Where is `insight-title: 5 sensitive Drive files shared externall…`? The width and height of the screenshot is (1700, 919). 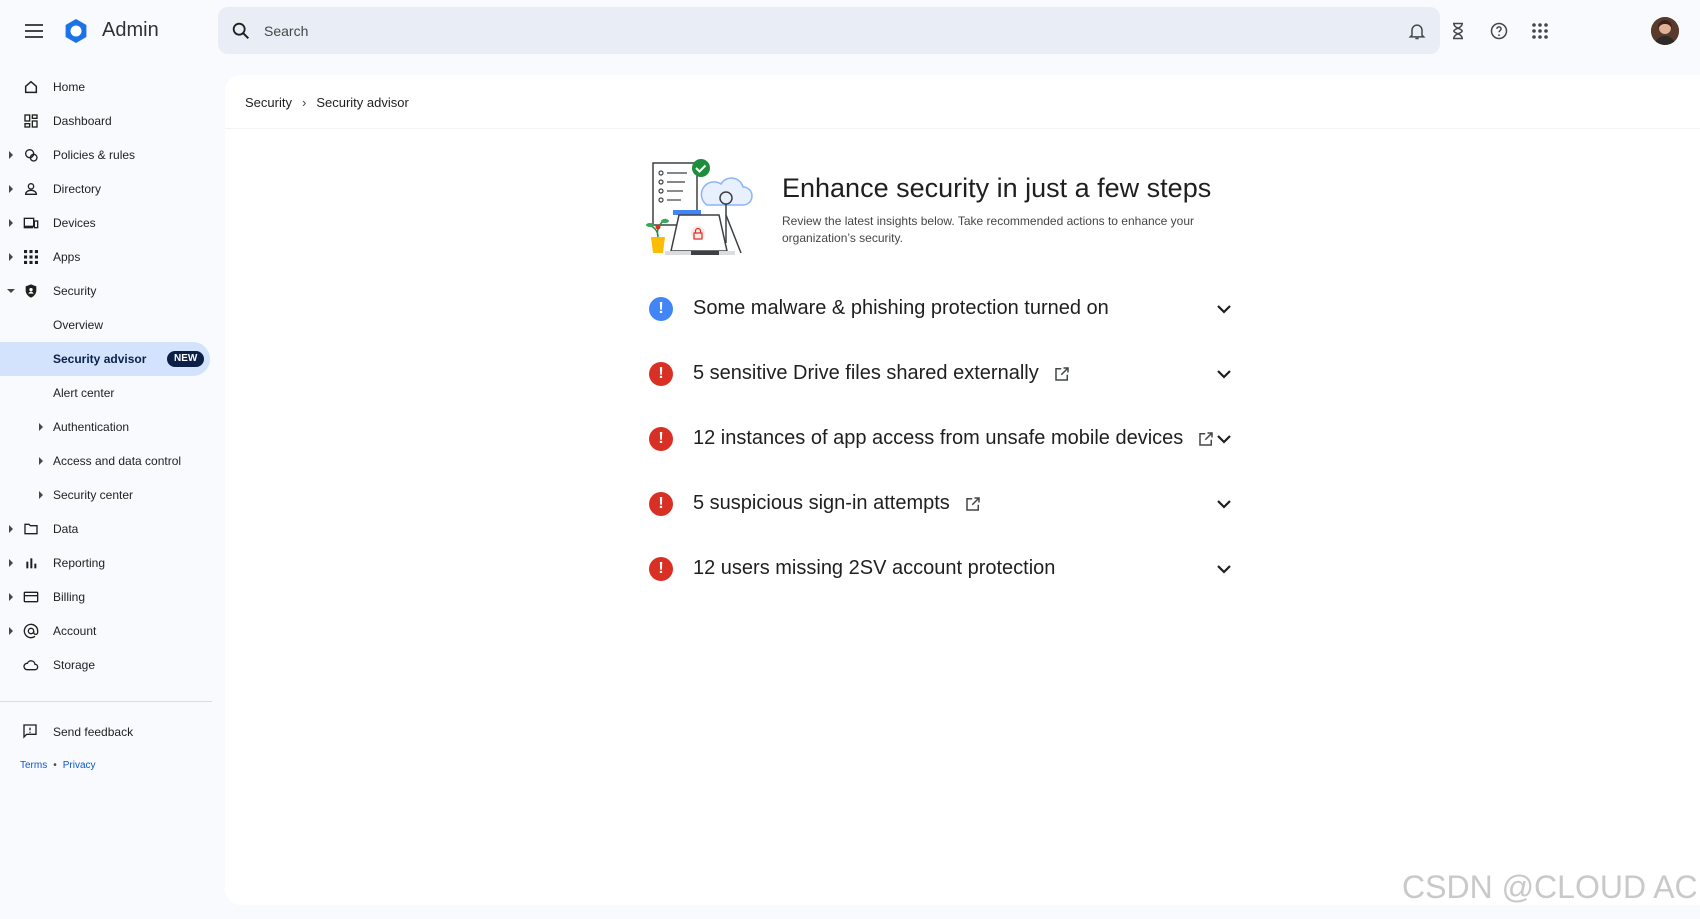 insight-title: 5 sensitive Drive files shared externall… is located at coordinates (866, 373).